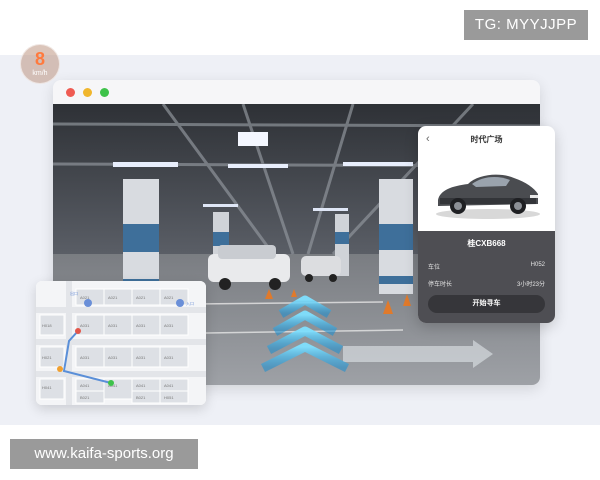 Image resolution: width=600 pixels, height=480 pixels. I want to click on speed-unit: km/h, so click(40, 73).